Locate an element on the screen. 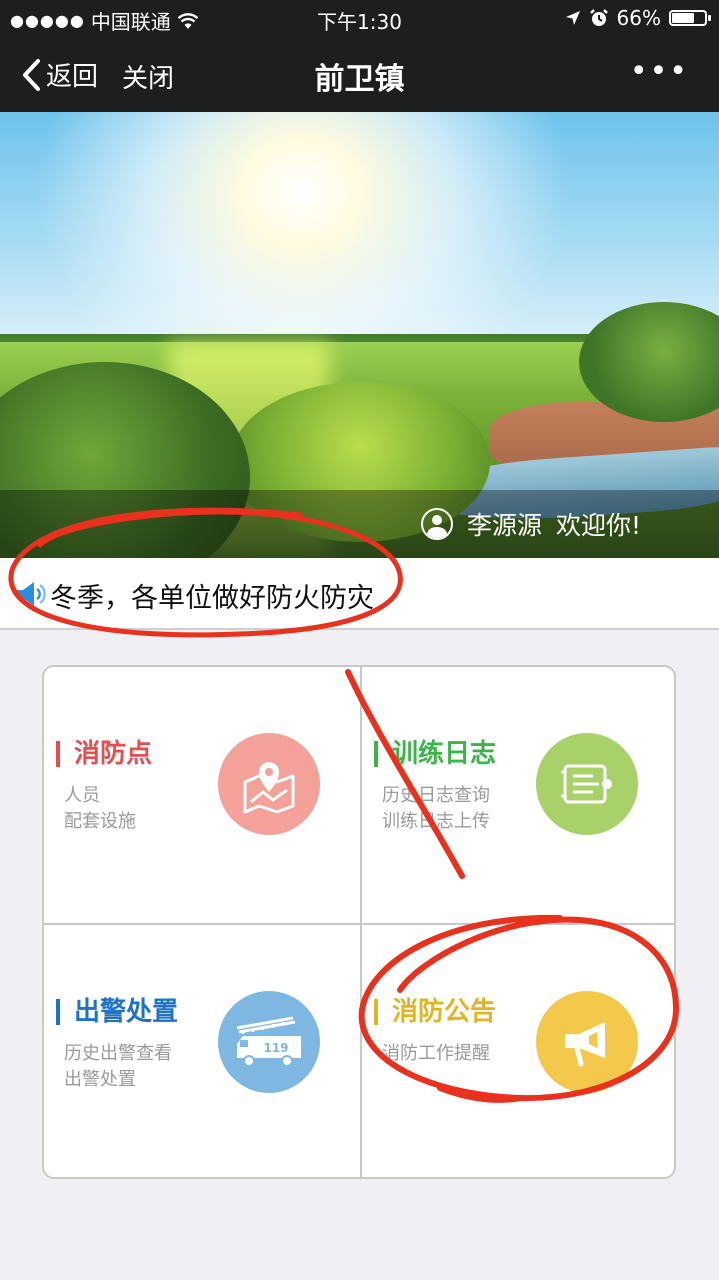 The width and height of the screenshot is (719, 1280). welcome-message: 李源源 欢迎你! is located at coordinates (530, 524).